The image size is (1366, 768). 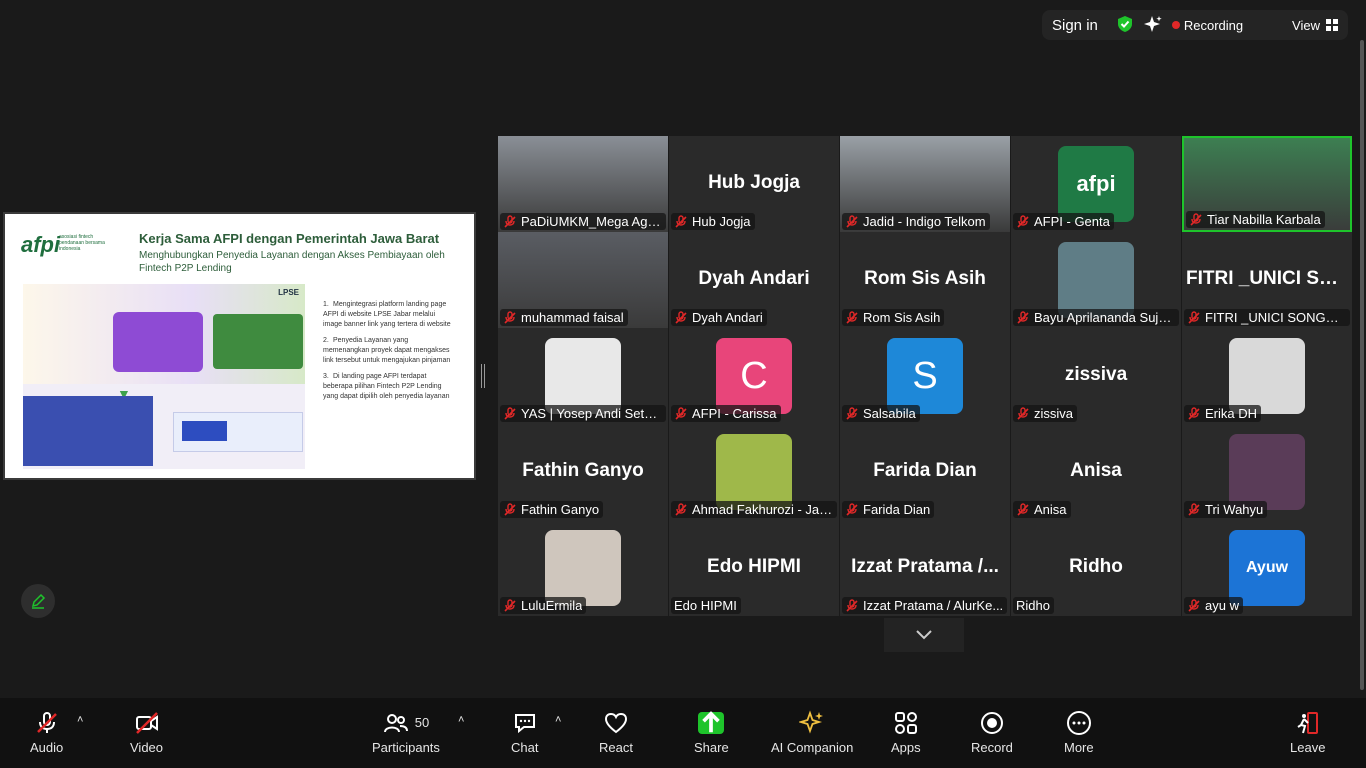 I want to click on participant-tile: Anisa Anisa, so click(x=1096, y=472).